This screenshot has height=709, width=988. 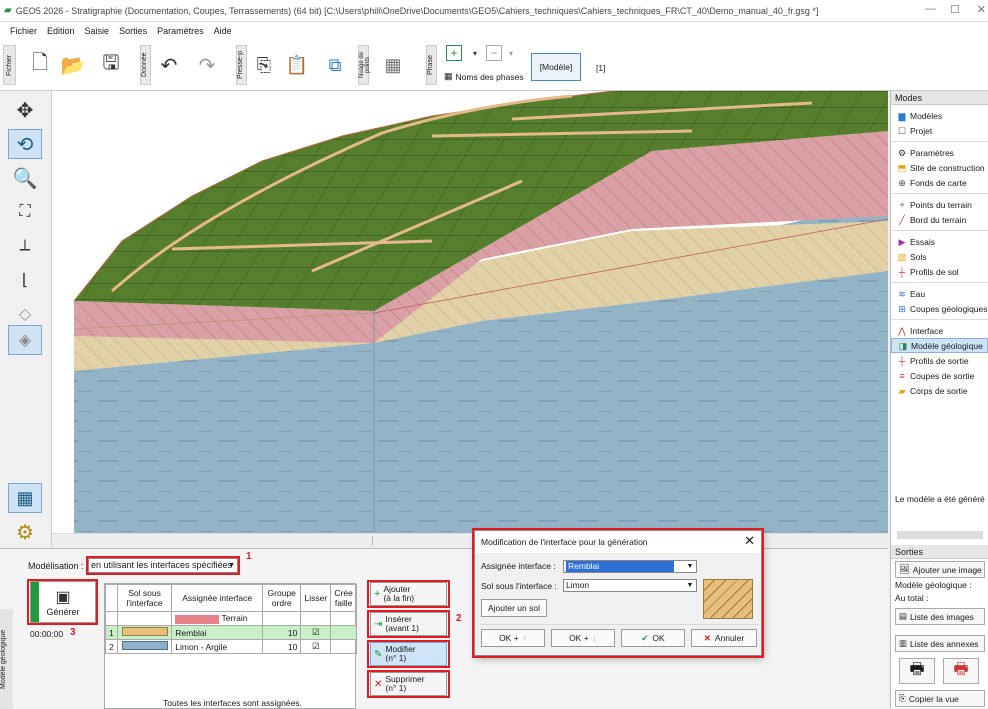 I want to click on scroll-thumb, so click(x=377, y=541).